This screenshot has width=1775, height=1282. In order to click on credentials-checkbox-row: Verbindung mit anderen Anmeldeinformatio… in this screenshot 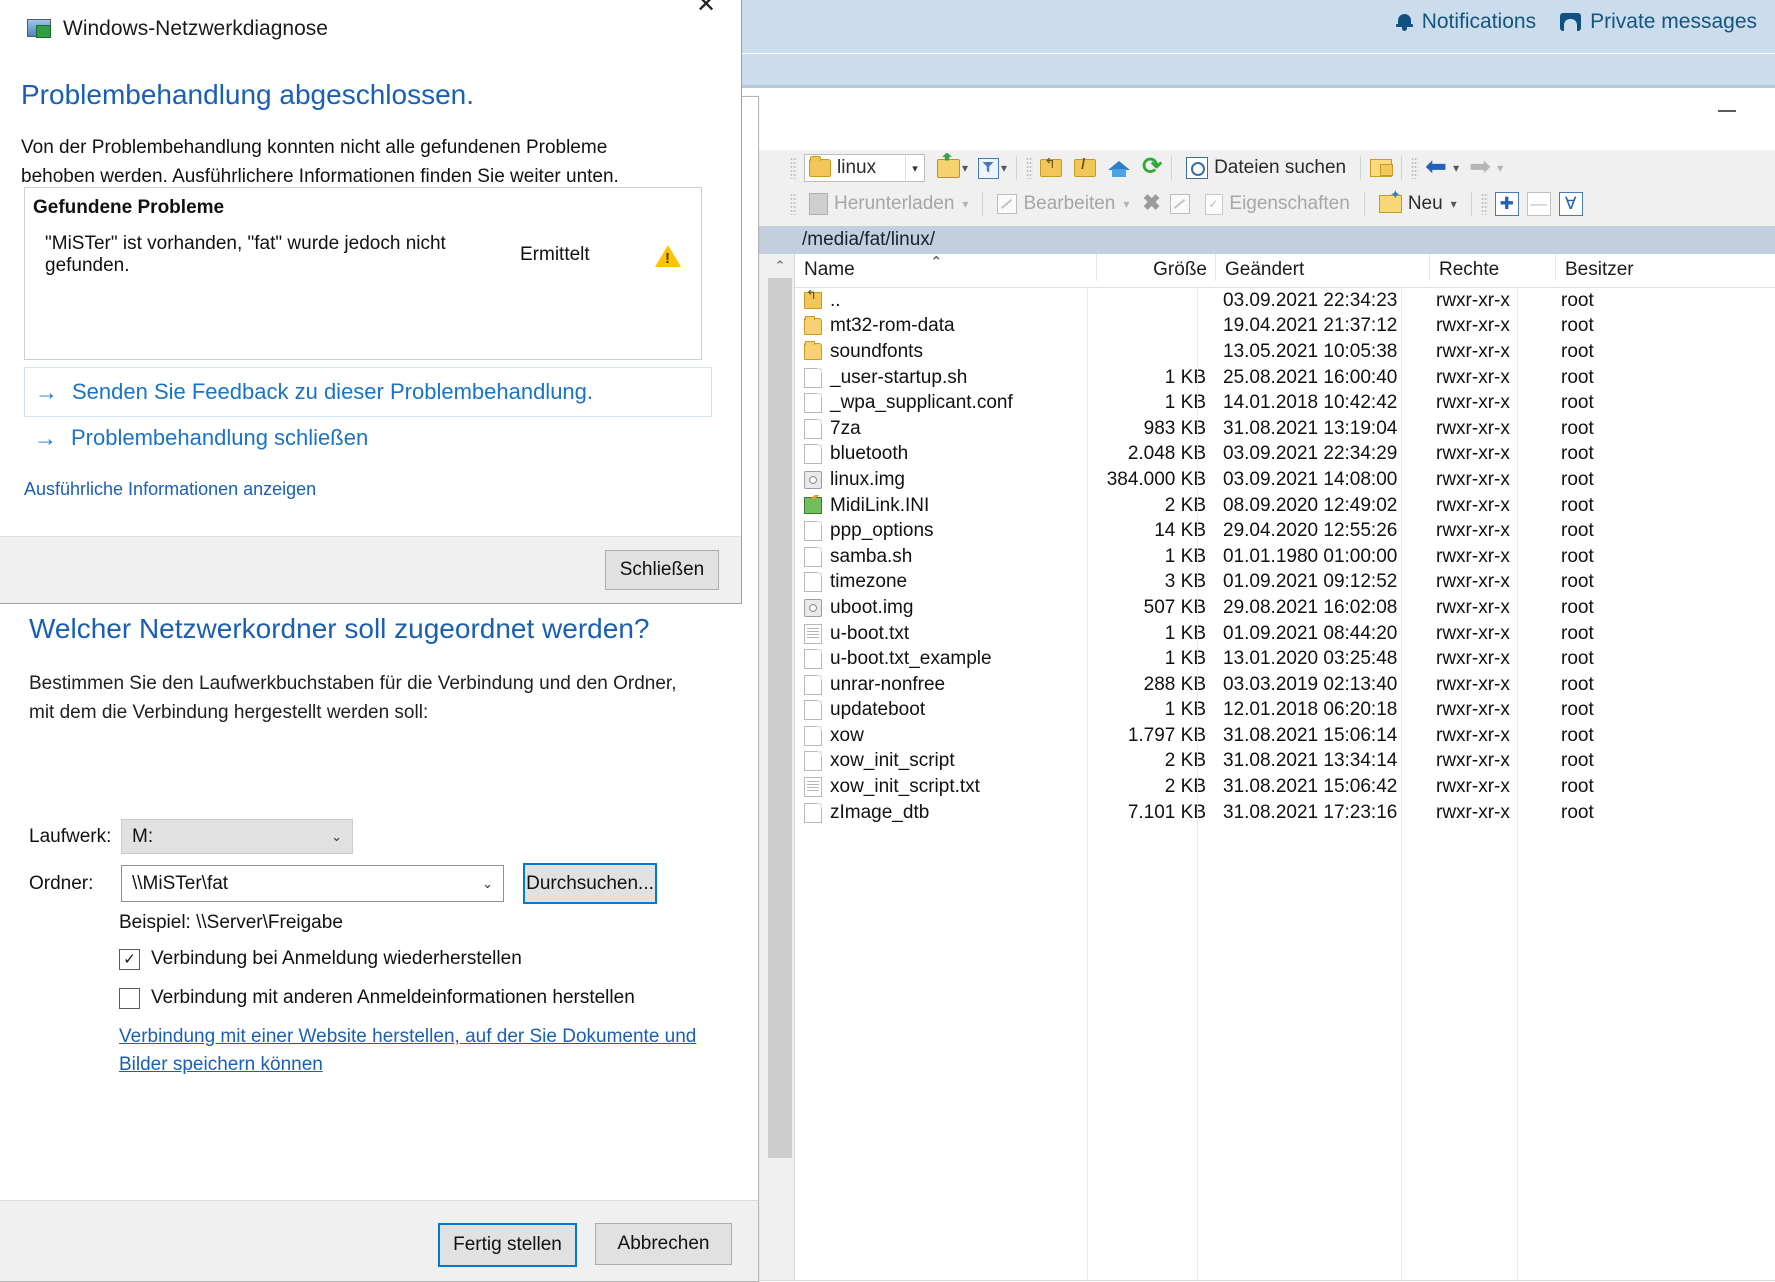, I will do `click(377, 998)`.